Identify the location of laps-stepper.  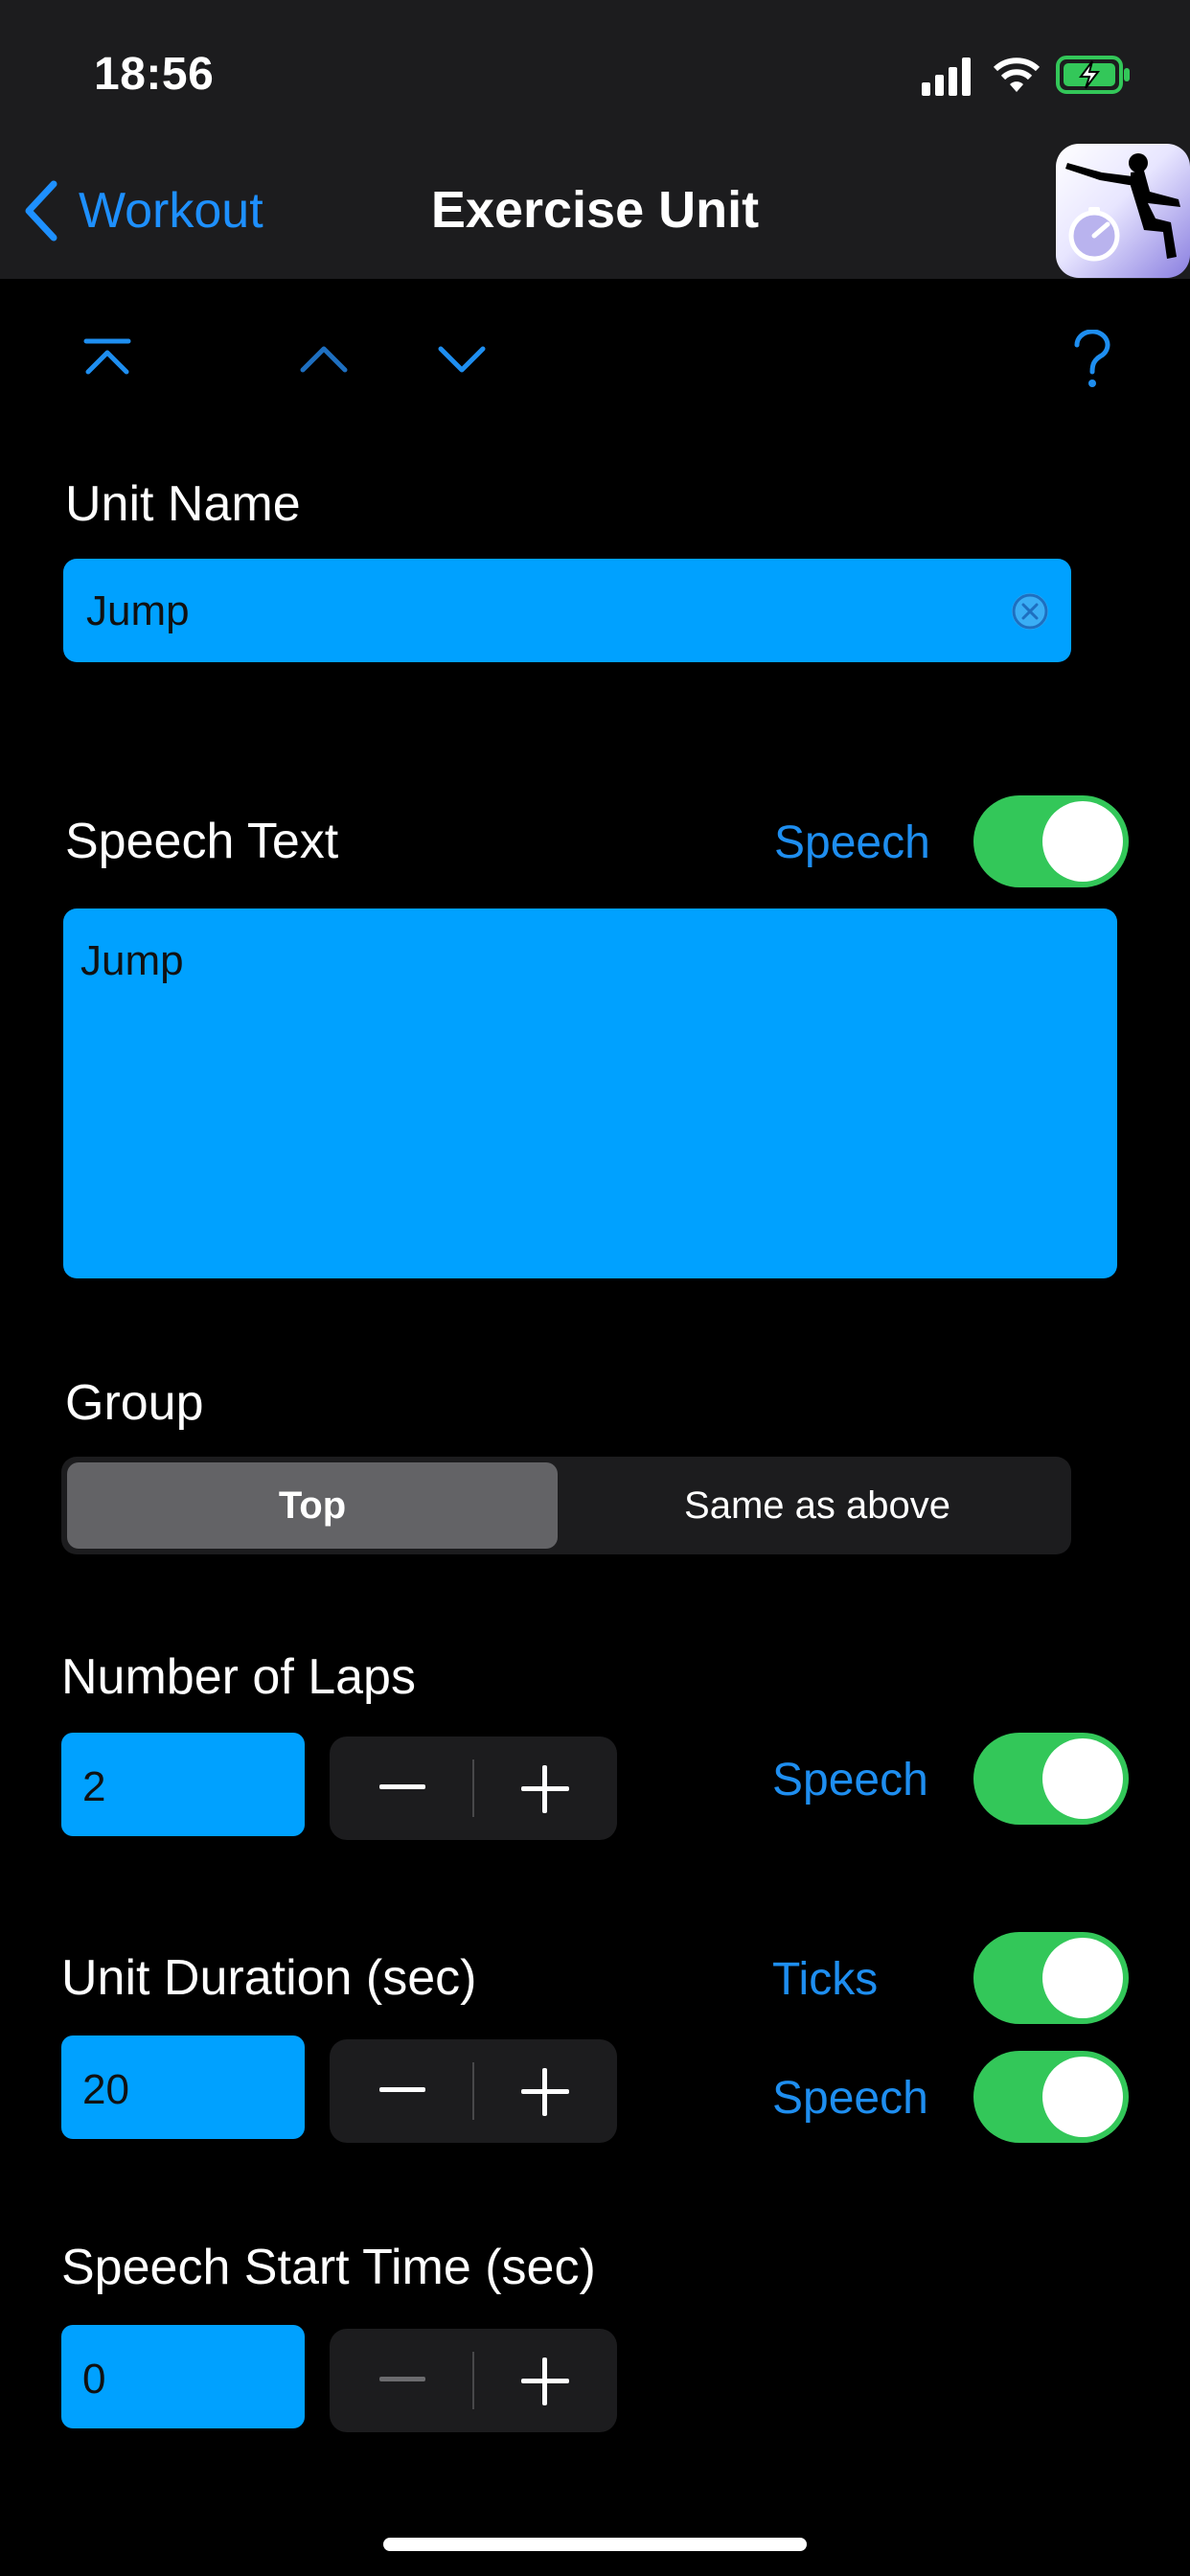
(474, 1788).